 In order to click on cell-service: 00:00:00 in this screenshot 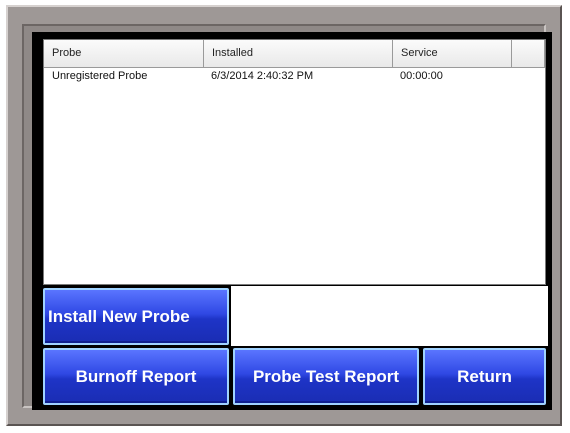, I will do `click(421, 76)`.